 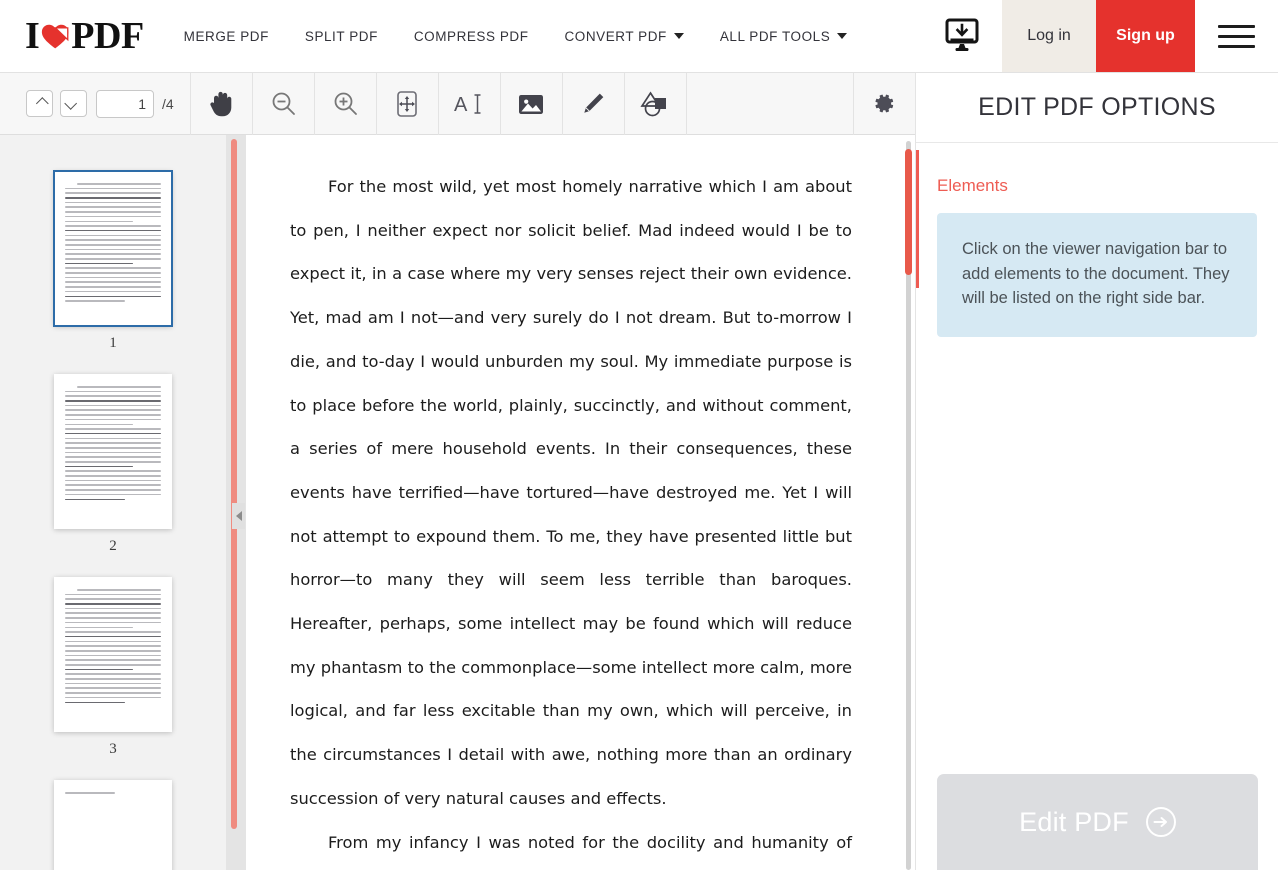 I want to click on next-page-button, so click(x=73, y=103).